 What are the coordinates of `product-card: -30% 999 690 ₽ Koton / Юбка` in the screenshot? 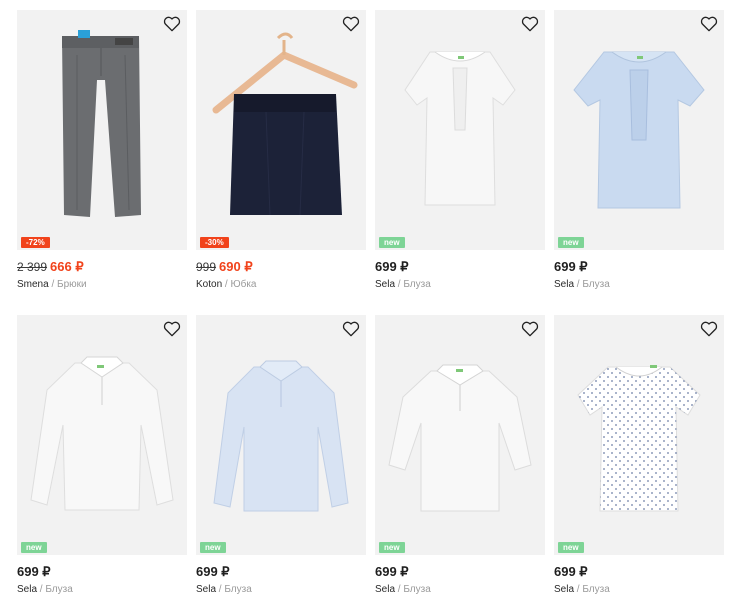 It's located at (281, 150).